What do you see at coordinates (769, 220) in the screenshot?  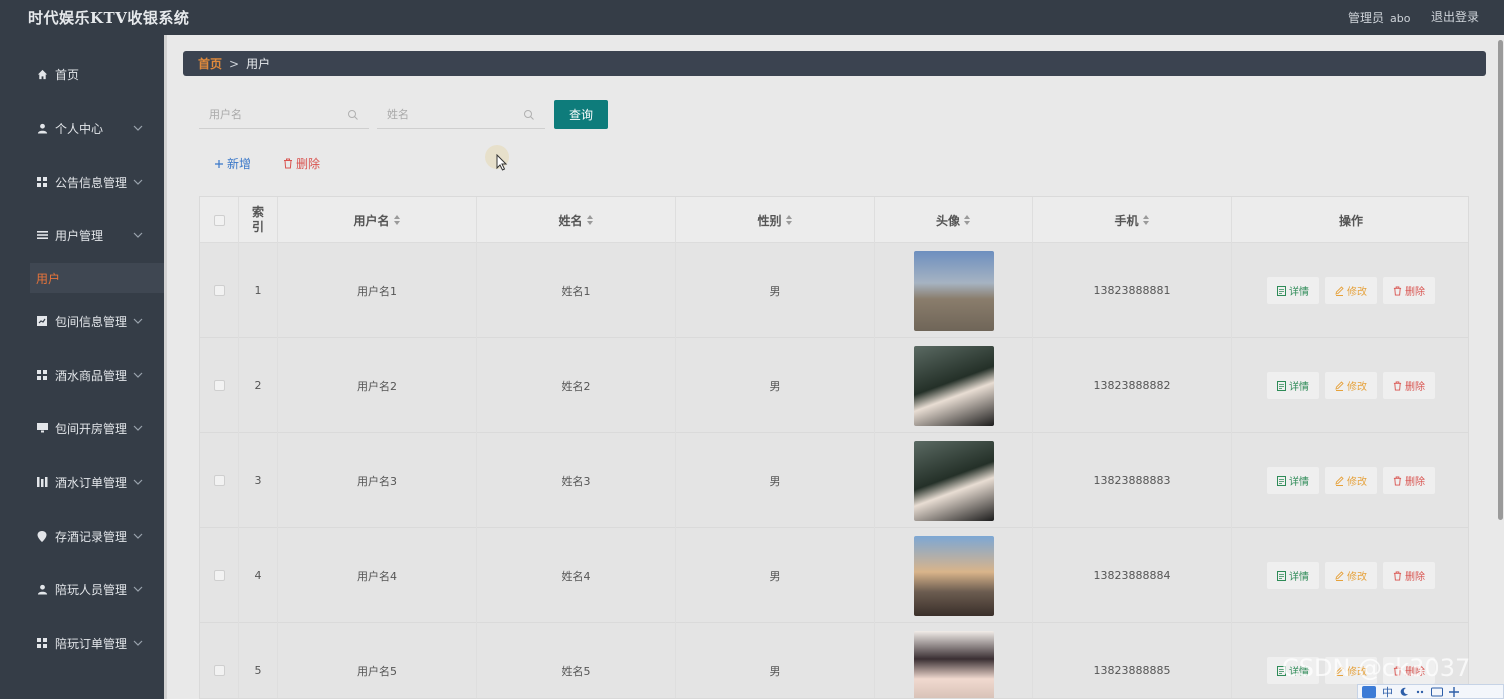 I see `header-label: 性别` at bounding box center [769, 220].